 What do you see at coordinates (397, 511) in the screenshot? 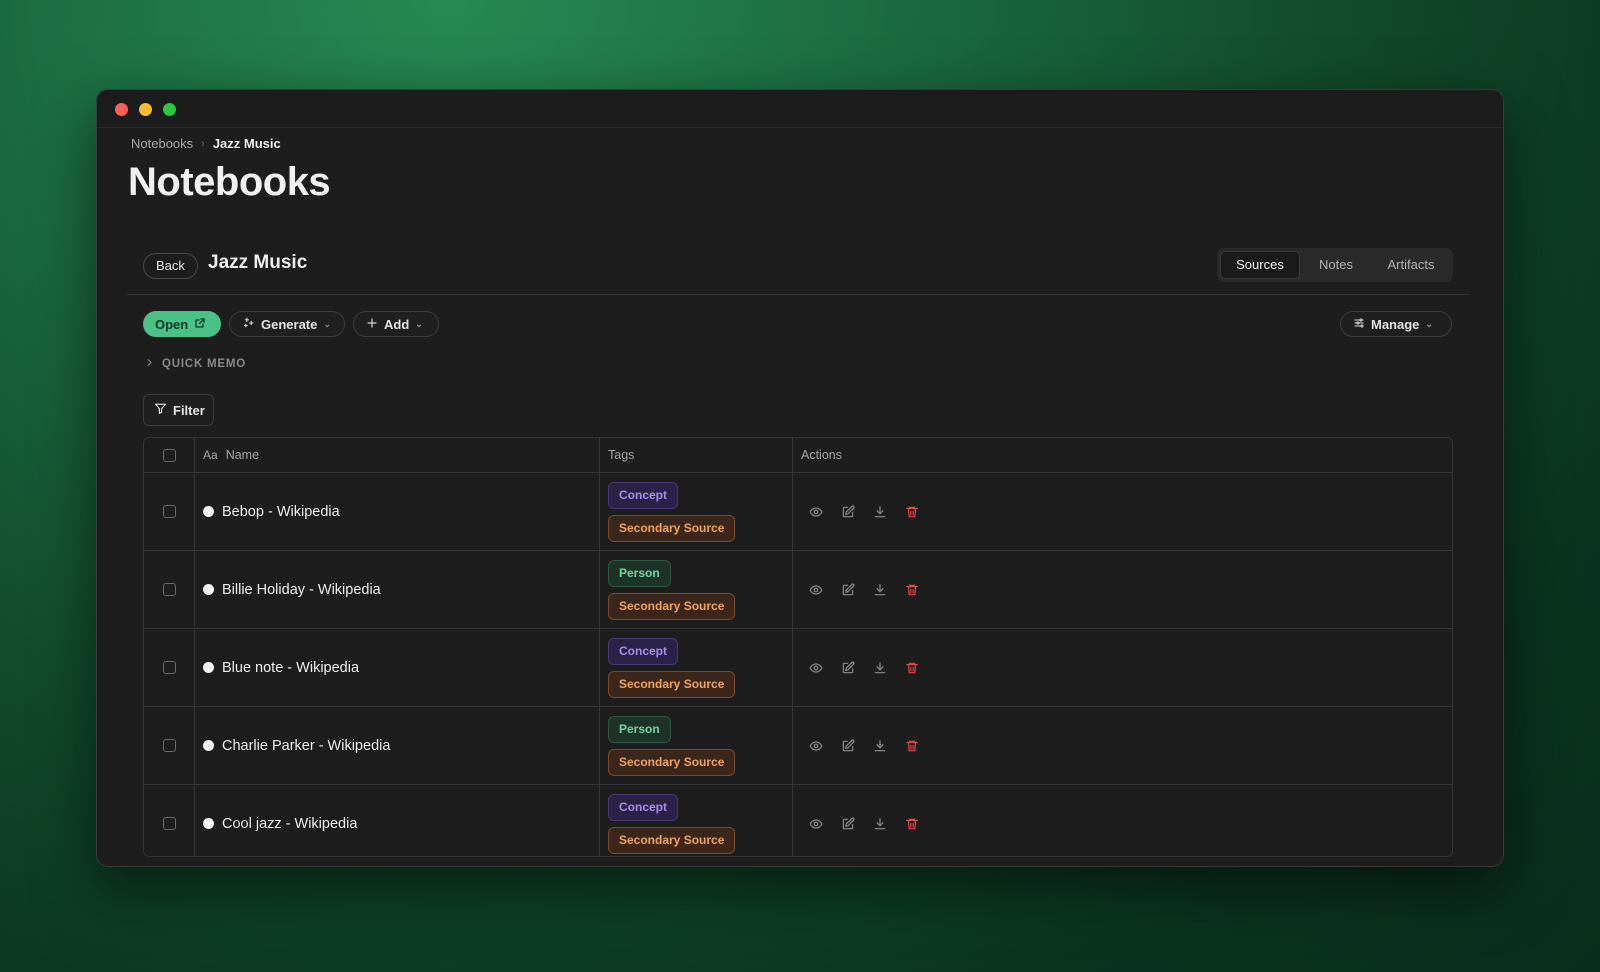
I see `row-name-cell: Bebop - Wikipedia` at bounding box center [397, 511].